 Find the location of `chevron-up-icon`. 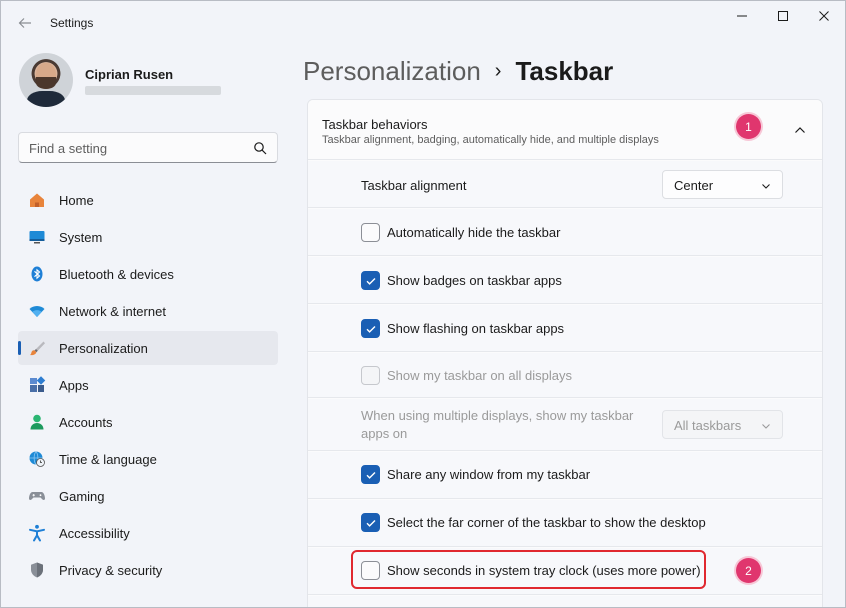

chevron-up-icon is located at coordinates (800, 130).